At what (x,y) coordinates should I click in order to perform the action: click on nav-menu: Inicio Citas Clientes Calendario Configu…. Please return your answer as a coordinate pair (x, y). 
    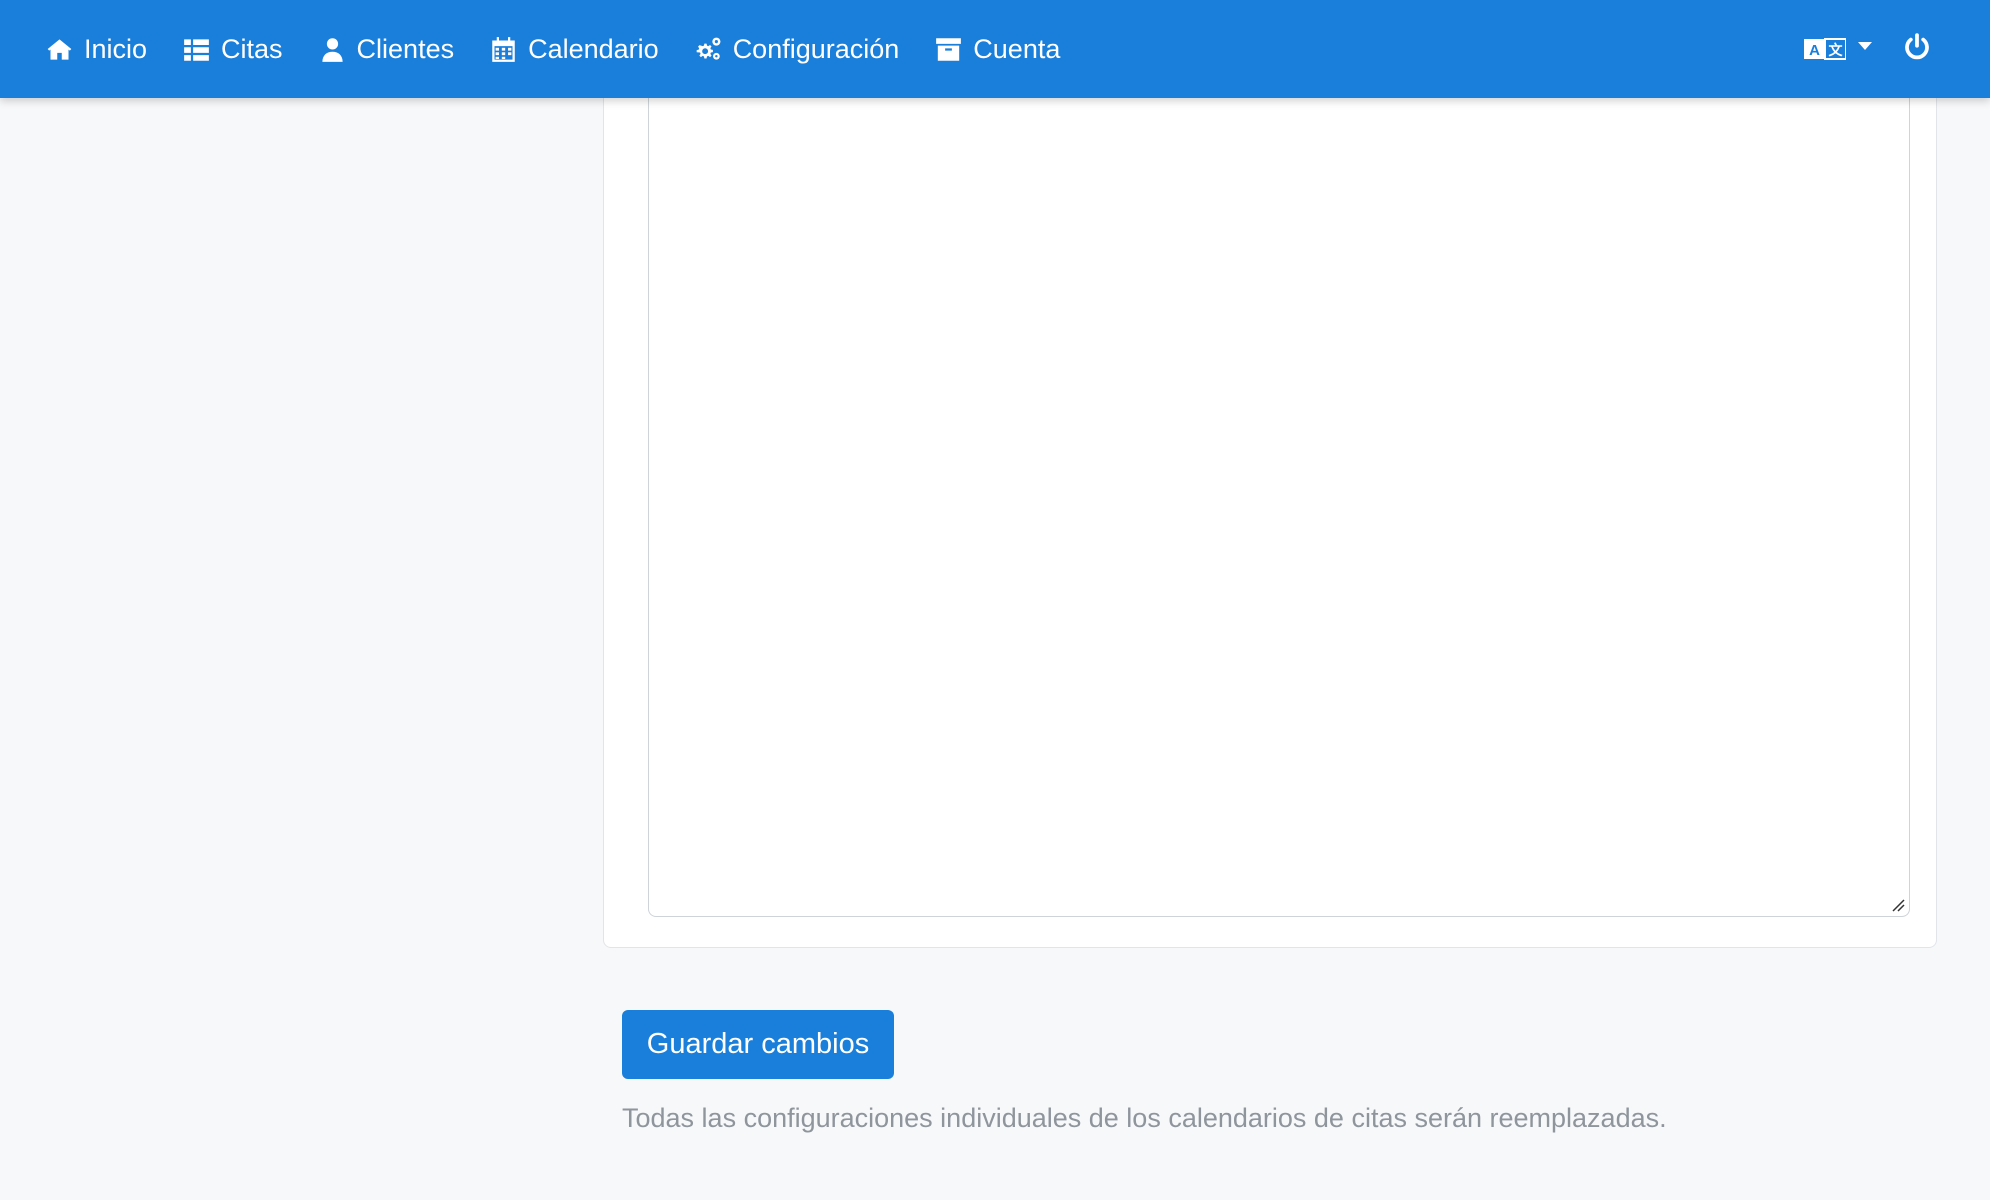
    Looking at the image, I should click on (571, 49).